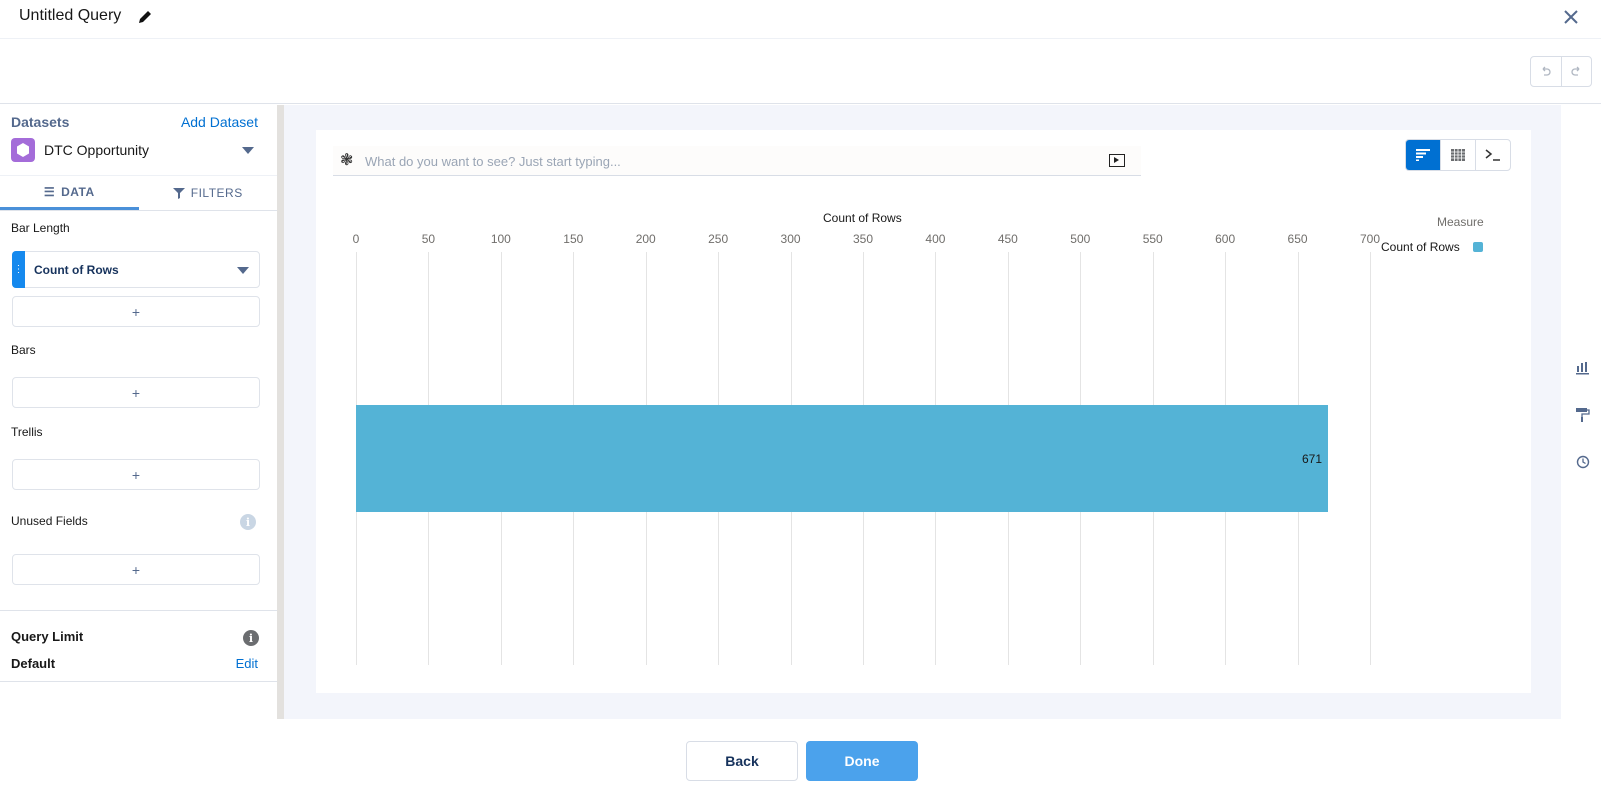 The height and width of the screenshot is (788, 1601). Describe the element at coordinates (1583, 462) in the screenshot. I see `history-icon` at that location.